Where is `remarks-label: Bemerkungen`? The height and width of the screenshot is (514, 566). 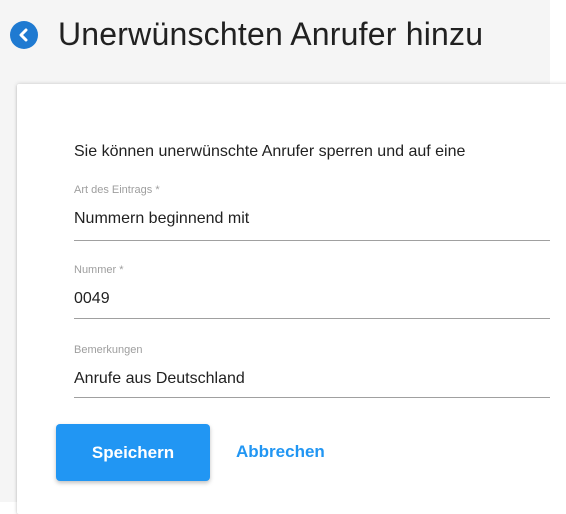 remarks-label: Bemerkungen is located at coordinates (108, 350).